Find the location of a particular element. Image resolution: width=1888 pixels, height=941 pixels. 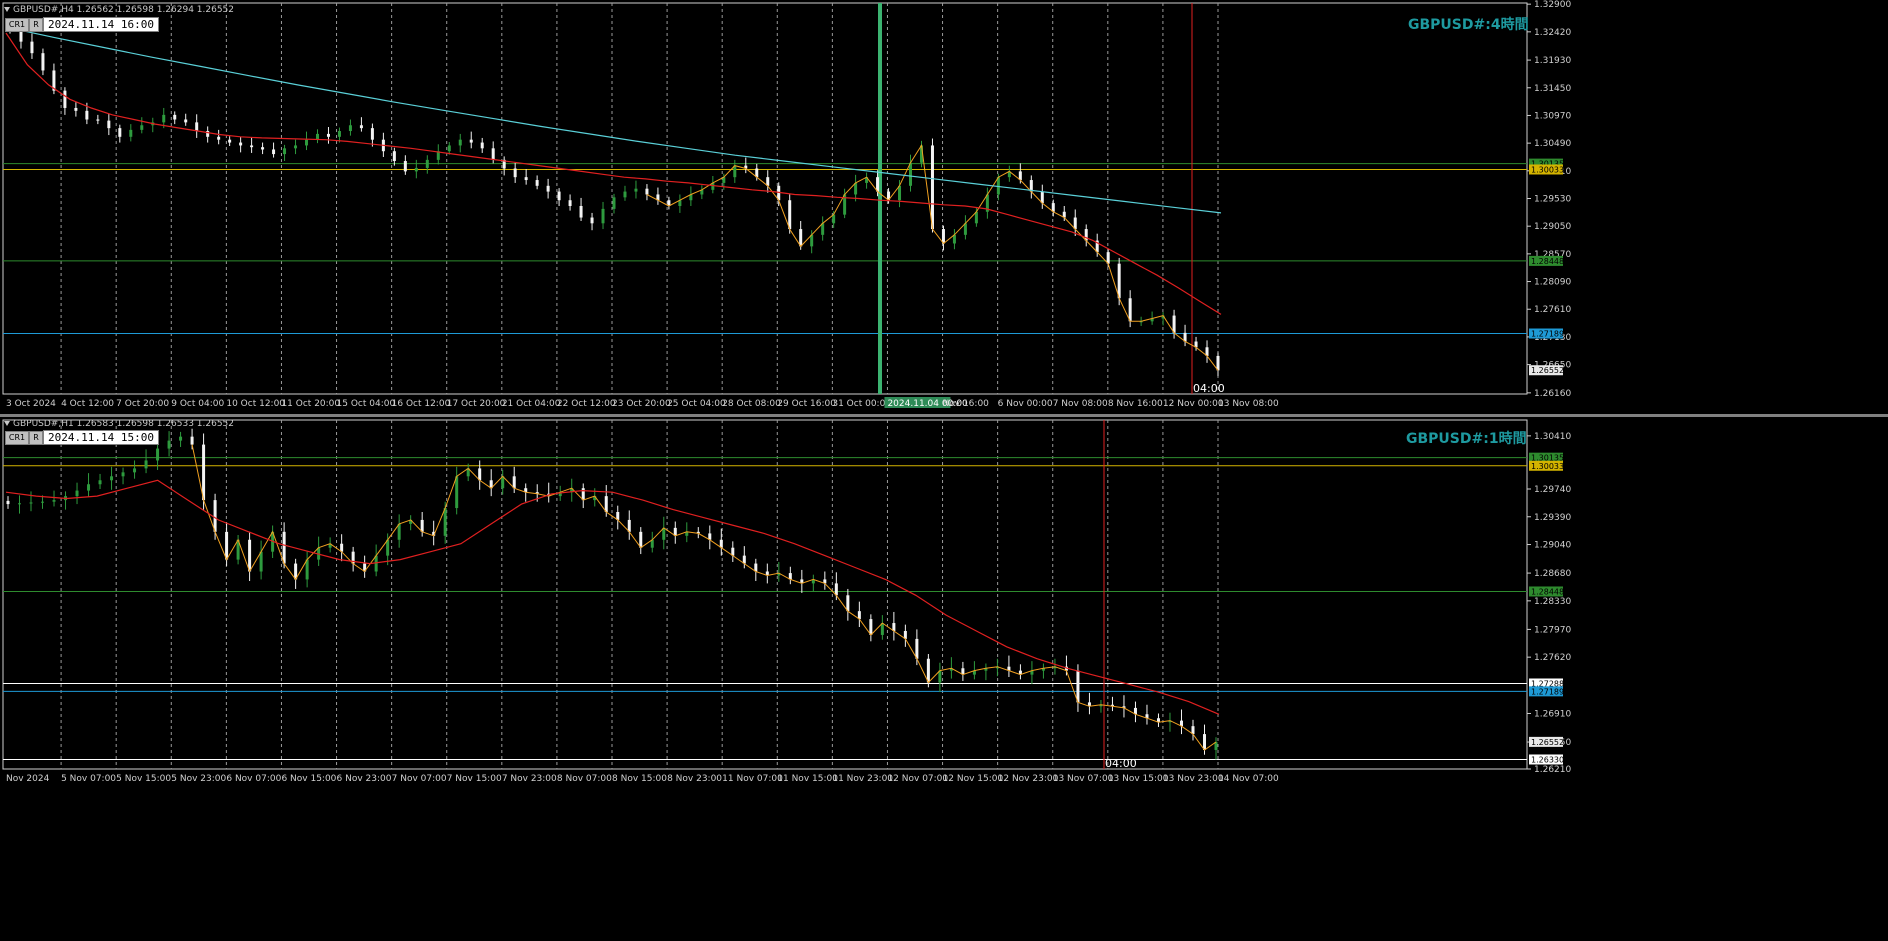

y-tick-label: 1.26210 is located at coordinates (1552, 770).